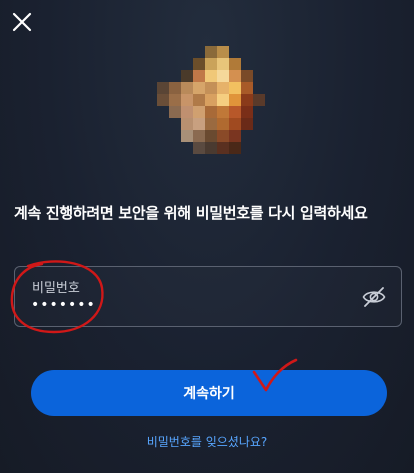 This screenshot has width=414, height=473. I want to click on close-icon, so click(22, 22).